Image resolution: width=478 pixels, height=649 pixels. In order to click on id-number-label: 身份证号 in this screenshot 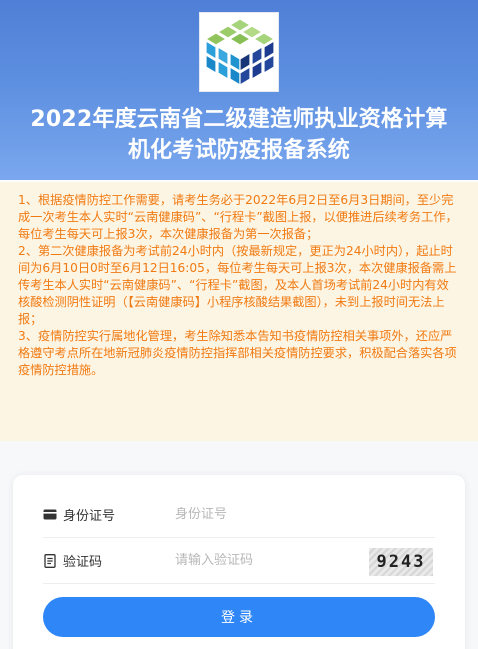, I will do `click(89, 516)`.